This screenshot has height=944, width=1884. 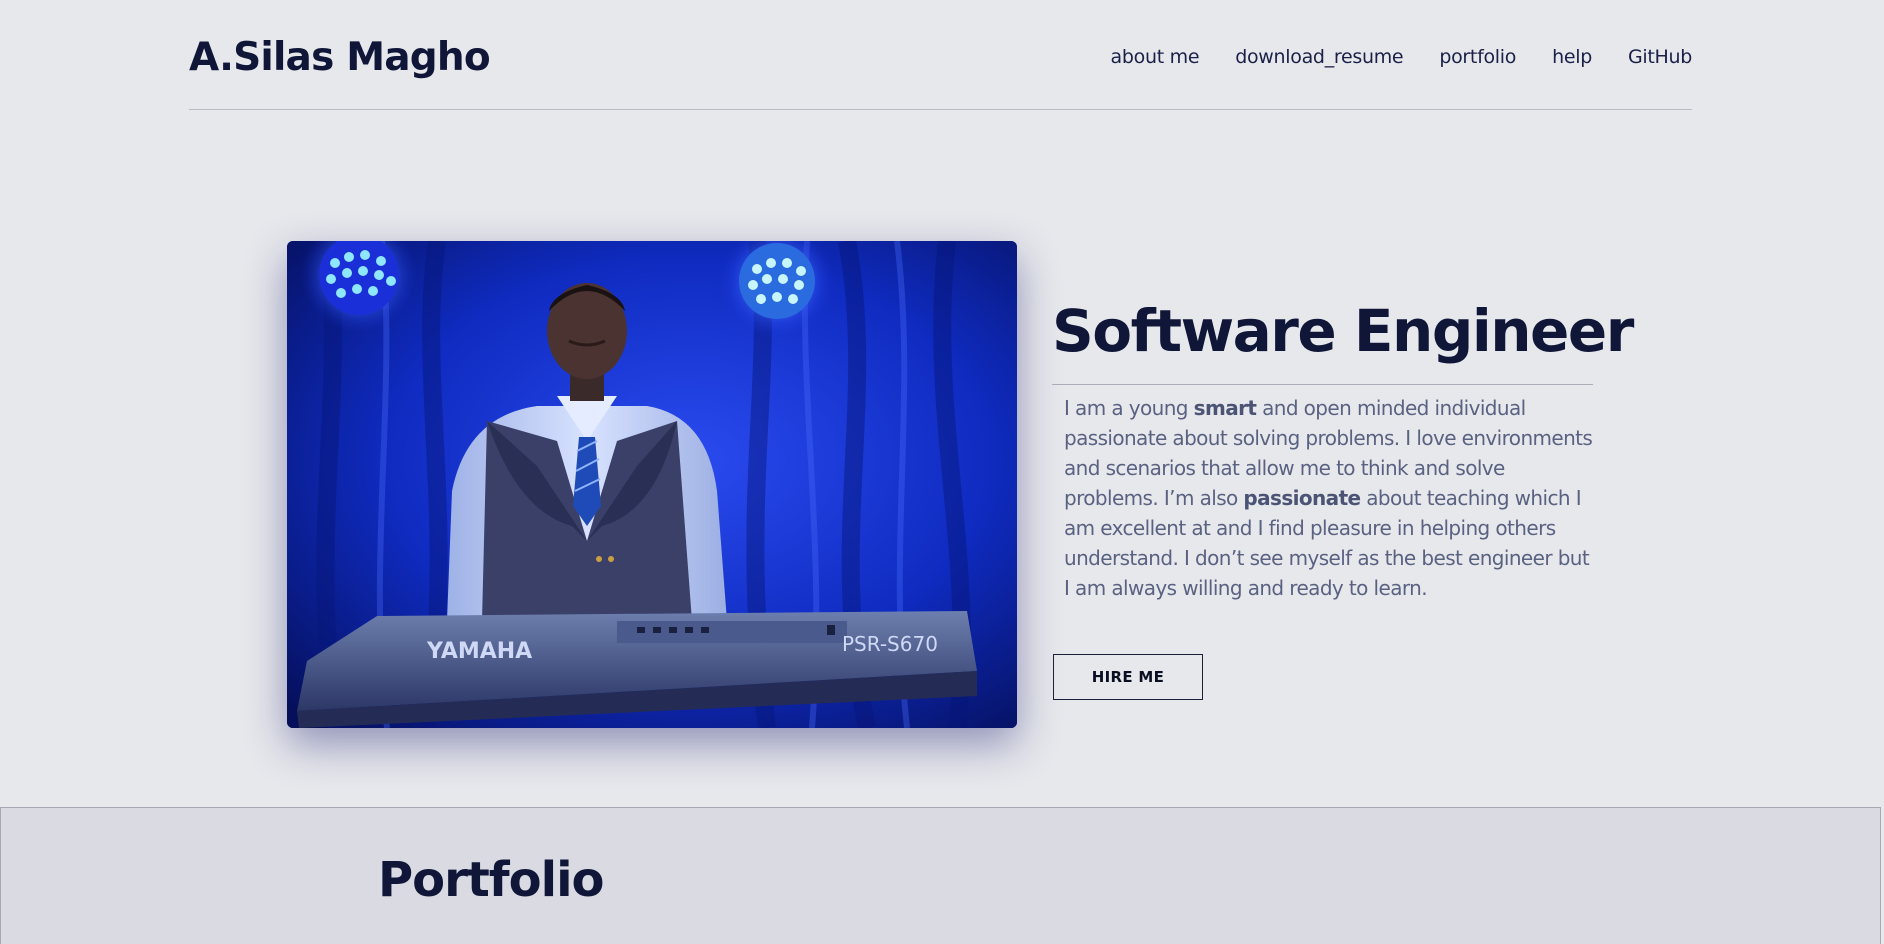 I want to click on keyboard-brand-label: YAMAHA, so click(x=479, y=651).